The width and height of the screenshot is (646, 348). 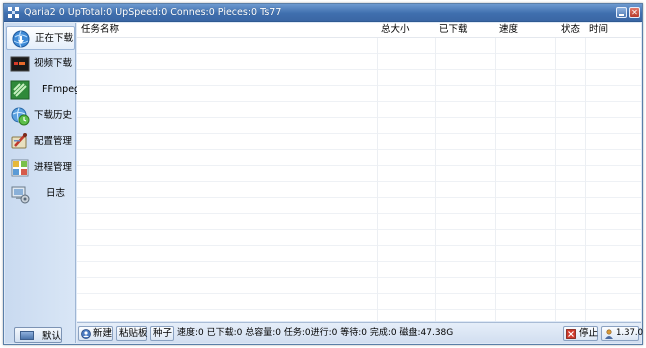 What do you see at coordinates (20, 195) in the screenshot?
I see `log-computer-icon` at bounding box center [20, 195].